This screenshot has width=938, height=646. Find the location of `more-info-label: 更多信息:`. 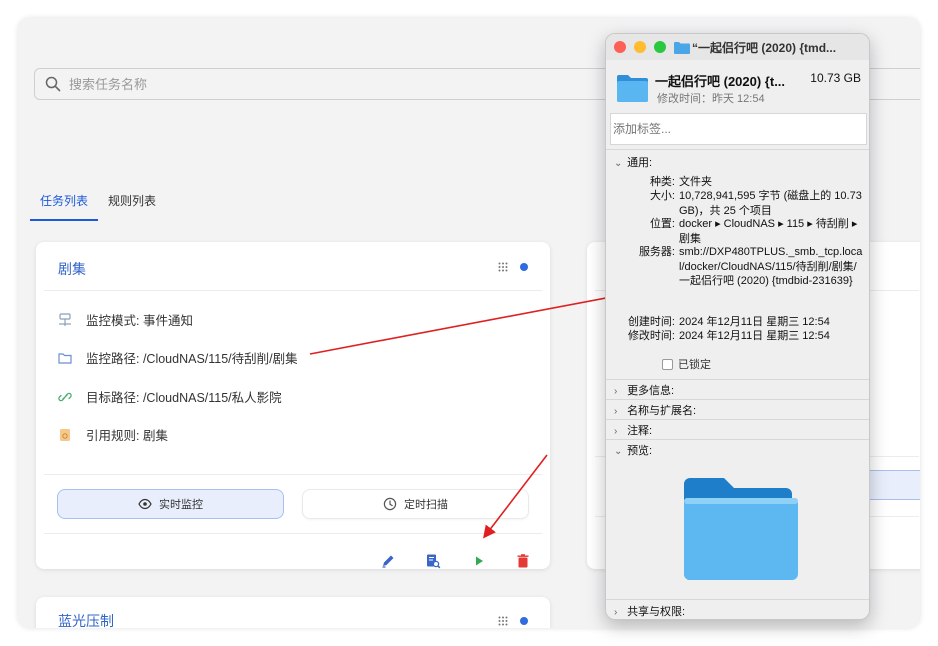

more-info-label: 更多信息: is located at coordinates (651, 391).